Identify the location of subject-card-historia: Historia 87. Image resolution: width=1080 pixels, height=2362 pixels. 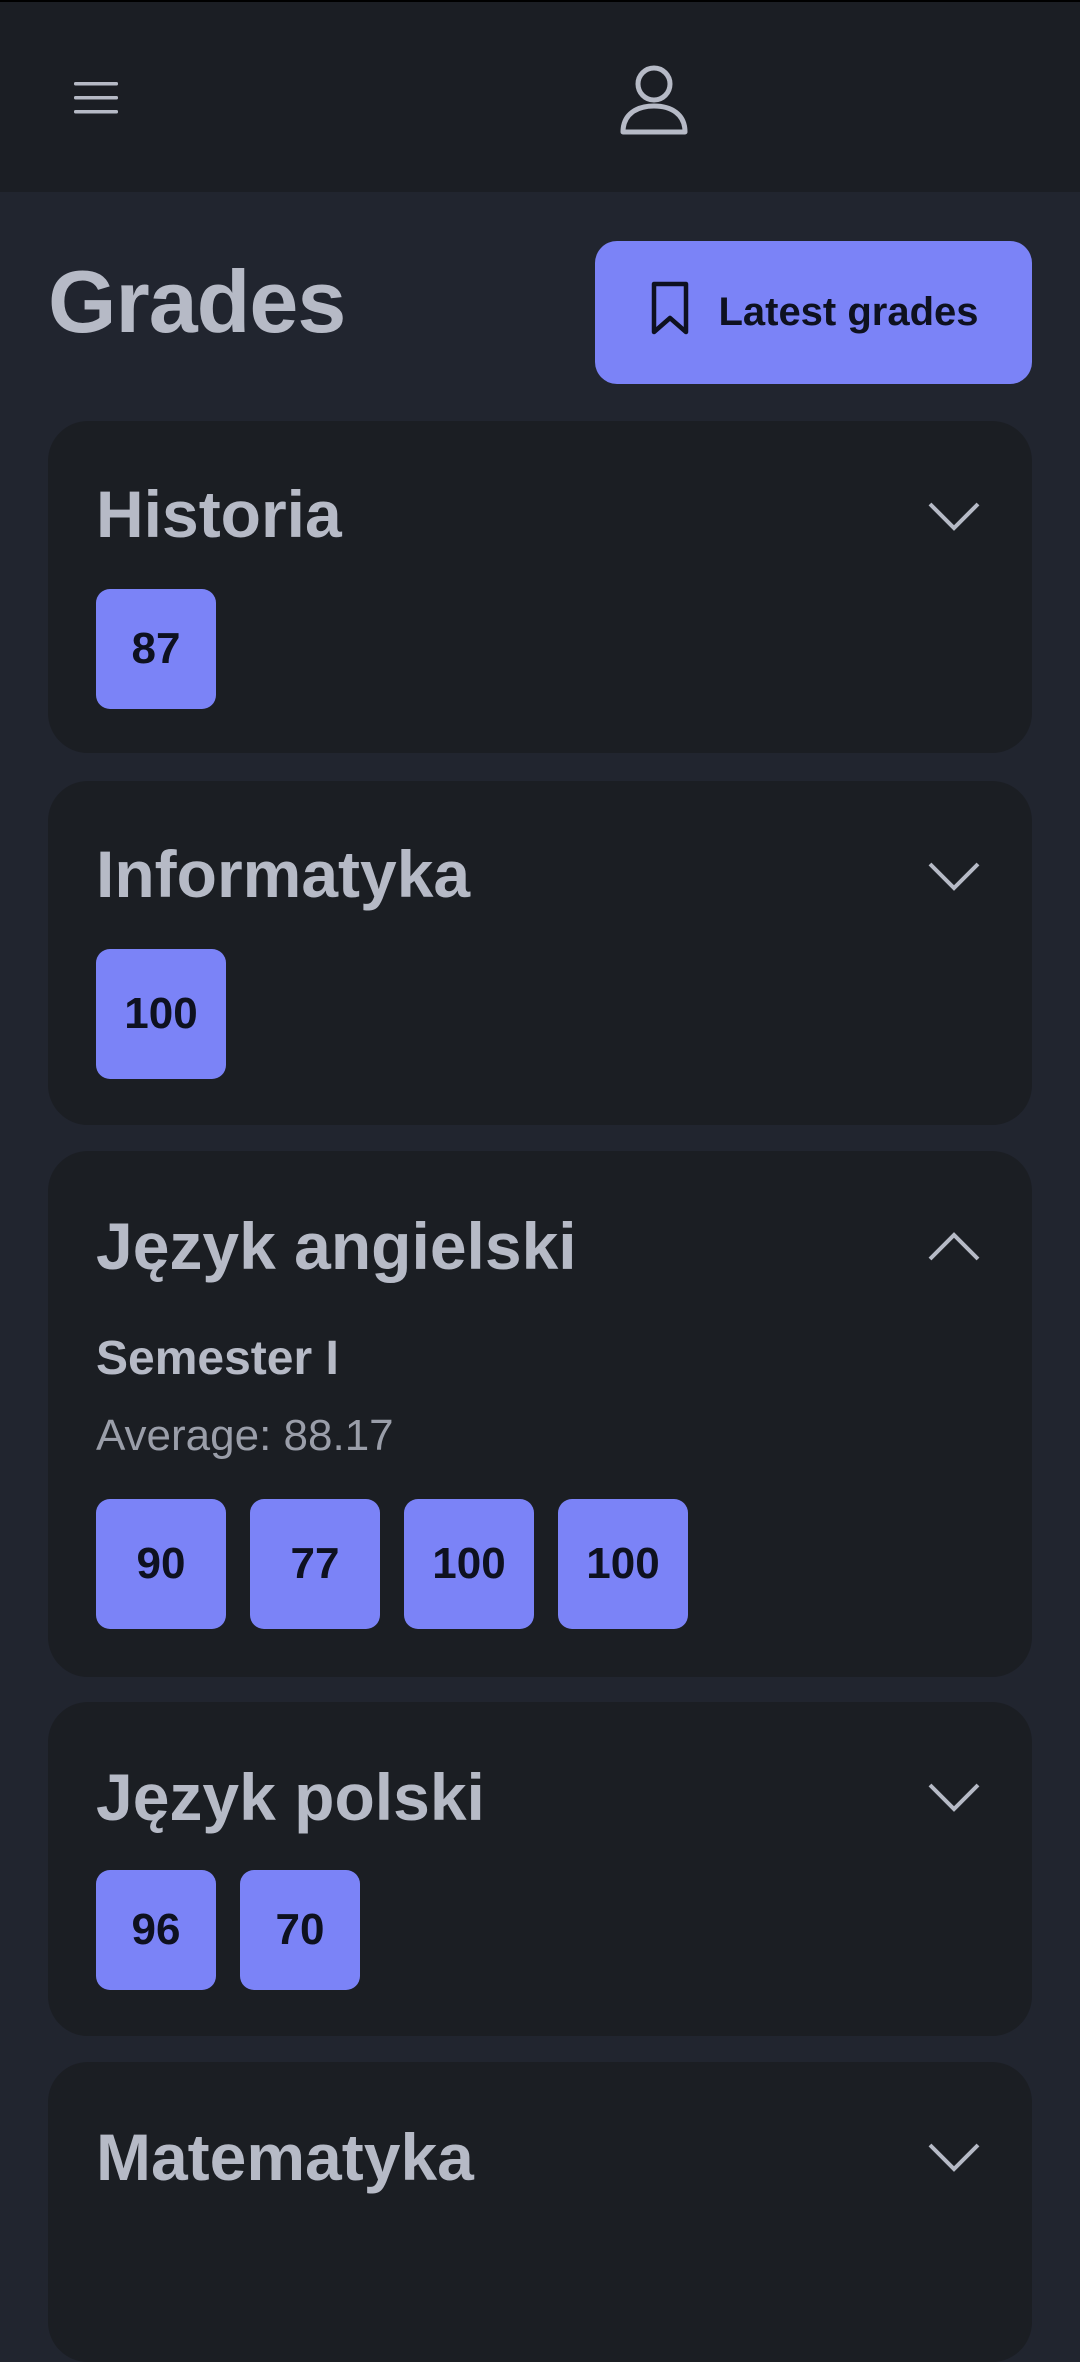
(540, 587).